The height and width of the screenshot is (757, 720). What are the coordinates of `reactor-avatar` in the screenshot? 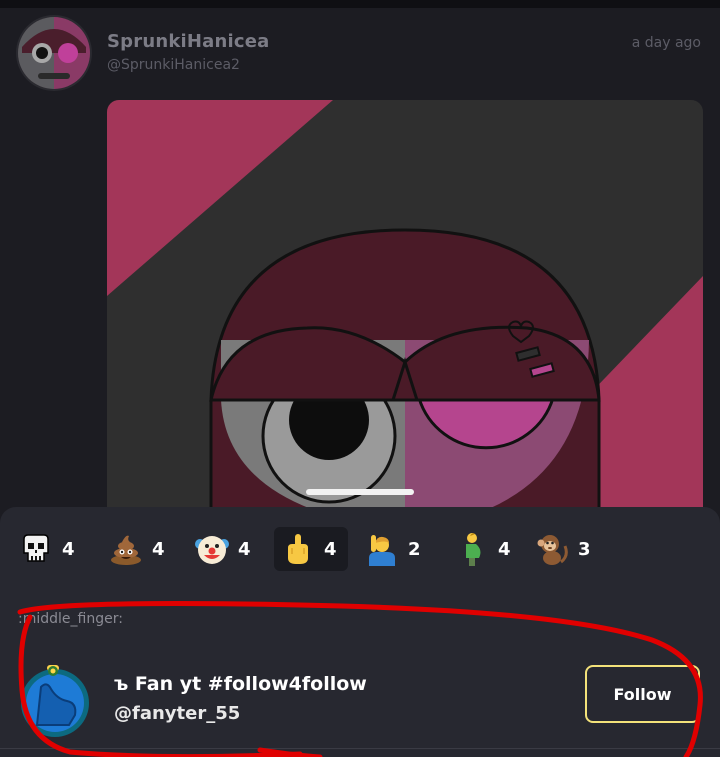 It's located at (55, 701).